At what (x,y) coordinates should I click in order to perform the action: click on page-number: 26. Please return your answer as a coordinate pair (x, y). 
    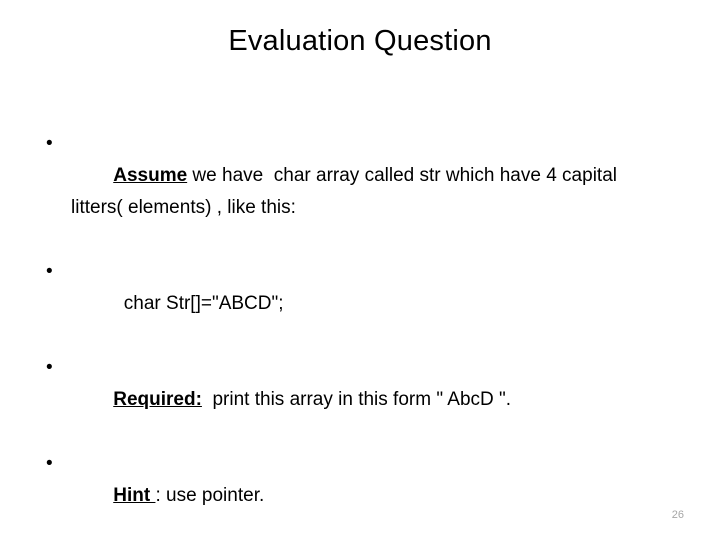
    Looking at the image, I should click on (677, 515).